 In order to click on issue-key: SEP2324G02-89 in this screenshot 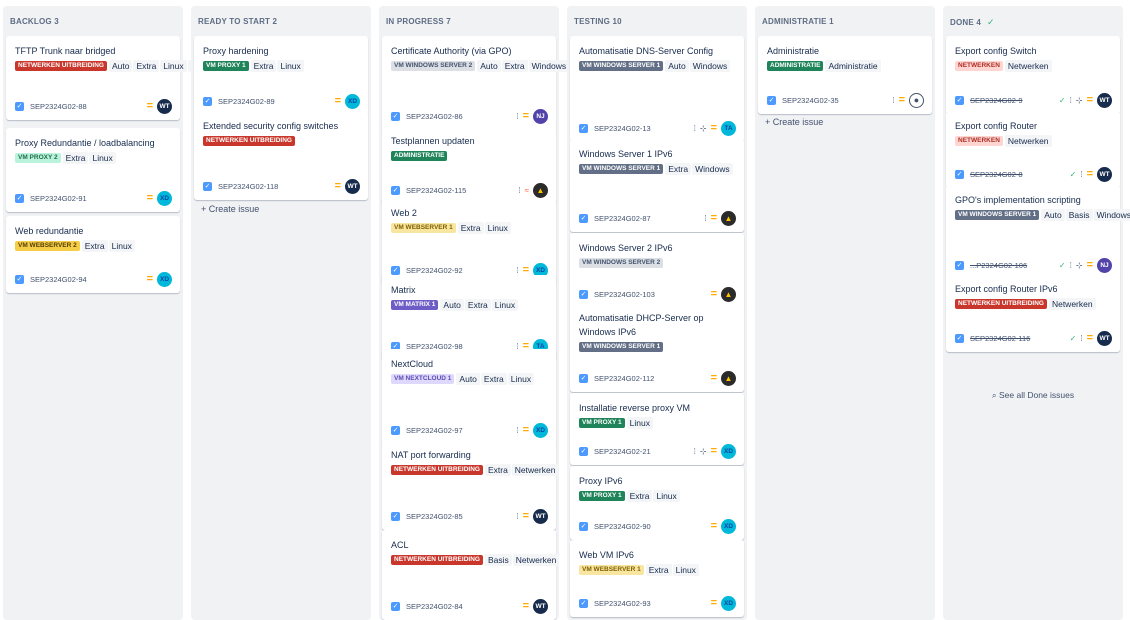, I will do `click(246, 101)`.